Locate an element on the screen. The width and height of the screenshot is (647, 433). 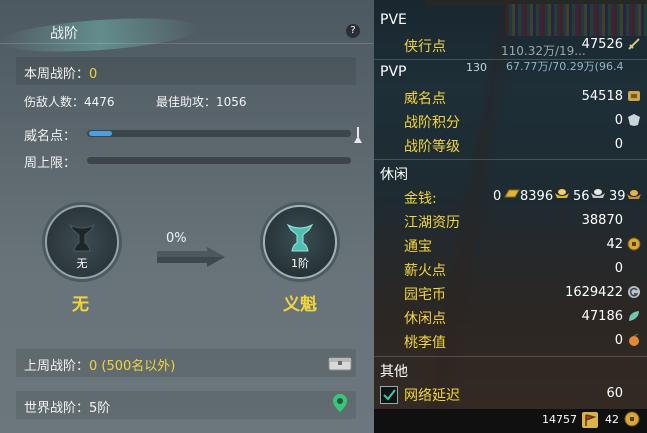
pve-item-value: 47526 is located at coordinates (602, 44).